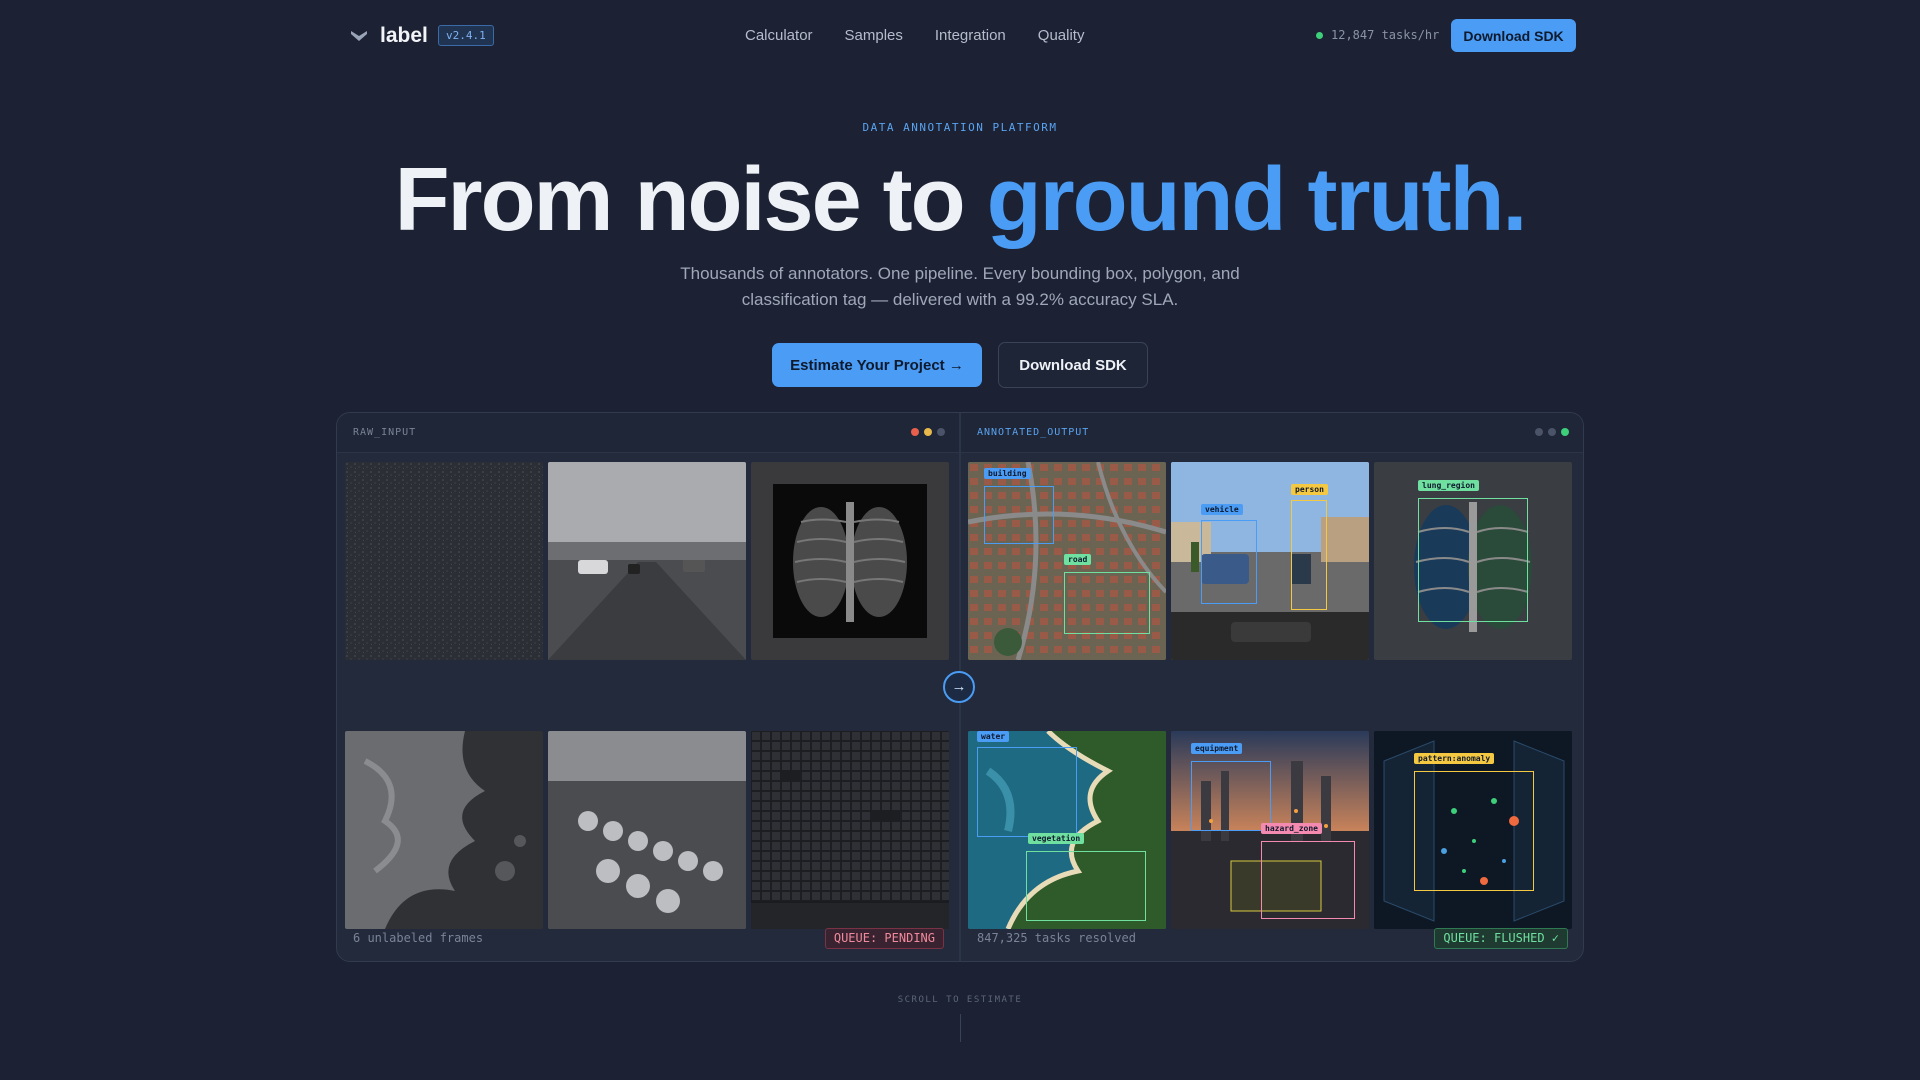 This screenshot has height=1080, width=1920. What do you see at coordinates (1272, 433) in the screenshot?
I see `annotated-panel-header: ANNOTATED_OUTPUT` at bounding box center [1272, 433].